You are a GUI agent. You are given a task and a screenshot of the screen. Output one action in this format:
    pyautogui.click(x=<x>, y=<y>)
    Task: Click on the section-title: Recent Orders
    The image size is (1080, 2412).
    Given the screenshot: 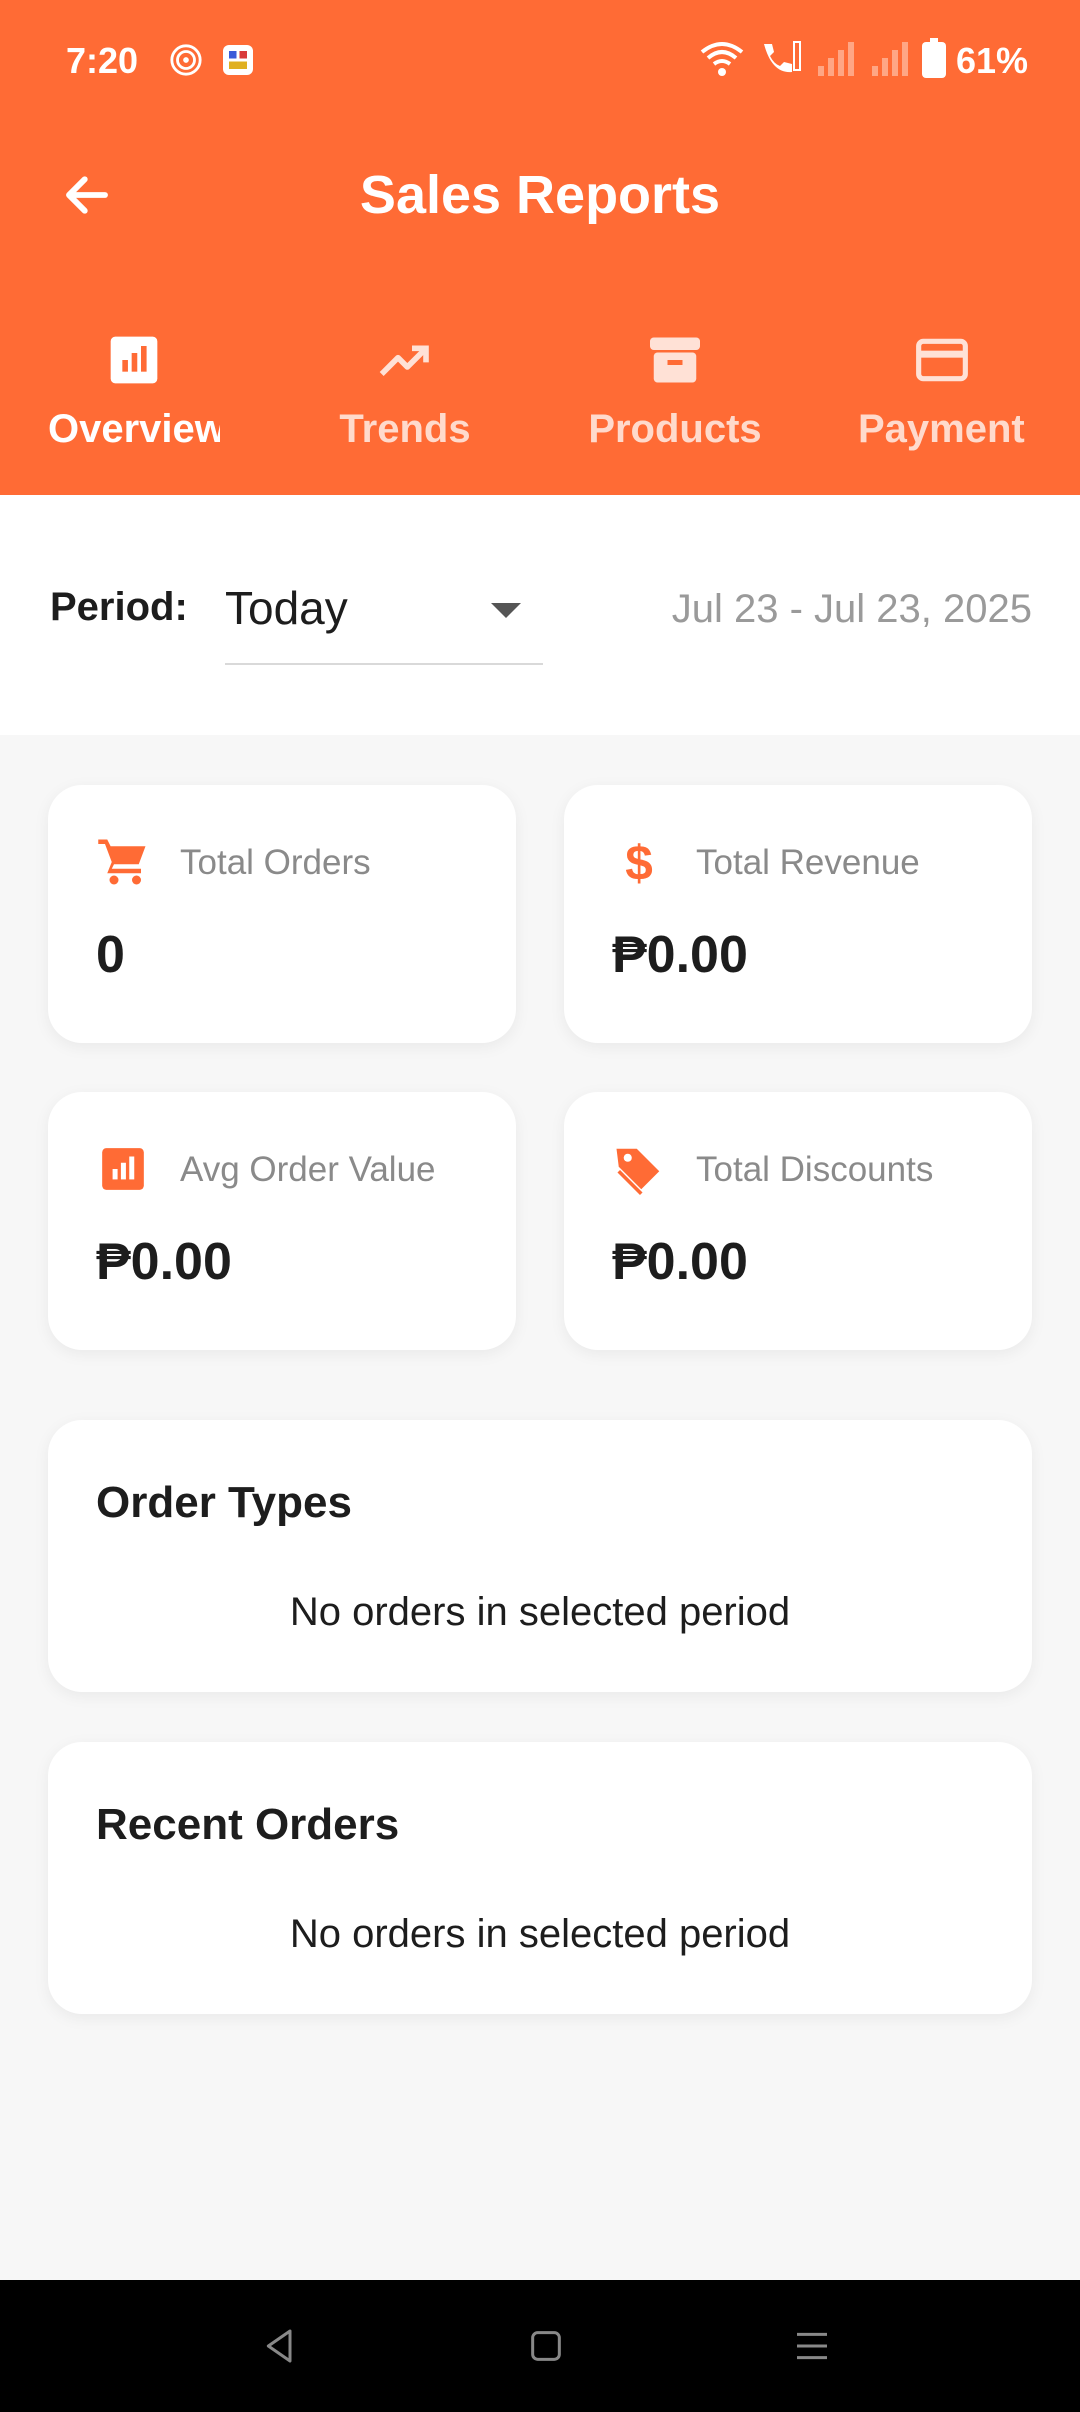 What is the action you would take?
    pyautogui.click(x=248, y=1824)
    